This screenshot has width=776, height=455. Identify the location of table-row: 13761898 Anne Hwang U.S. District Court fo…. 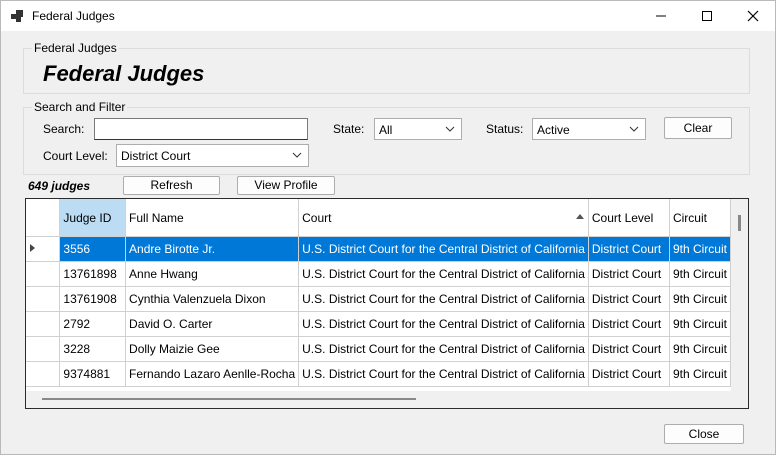
(378, 274).